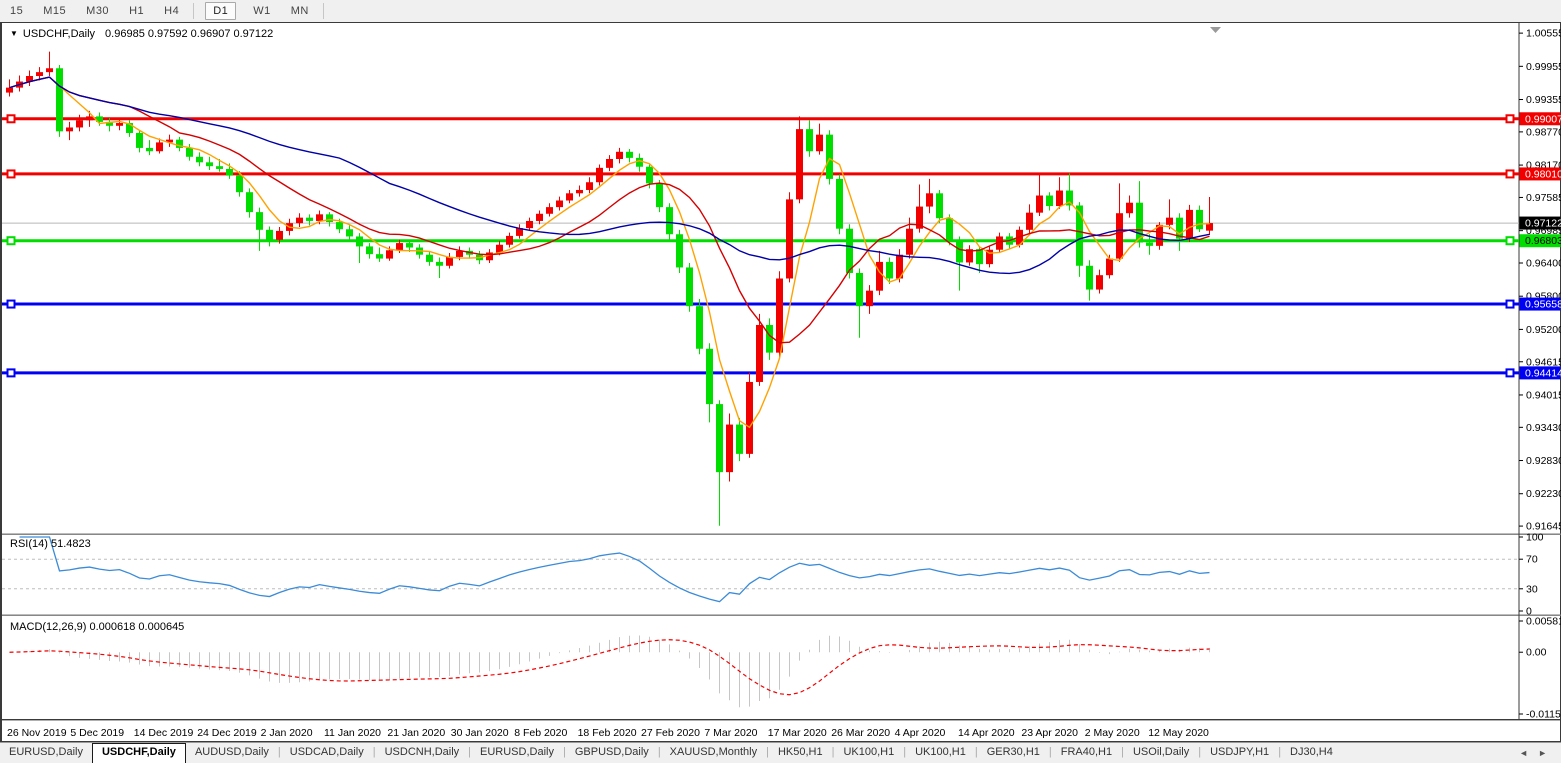 This screenshot has height=763, width=1561. Describe the element at coordinates (1543, 330) in the screenshot. I see `price-tick-label: 0.95200` at that location.